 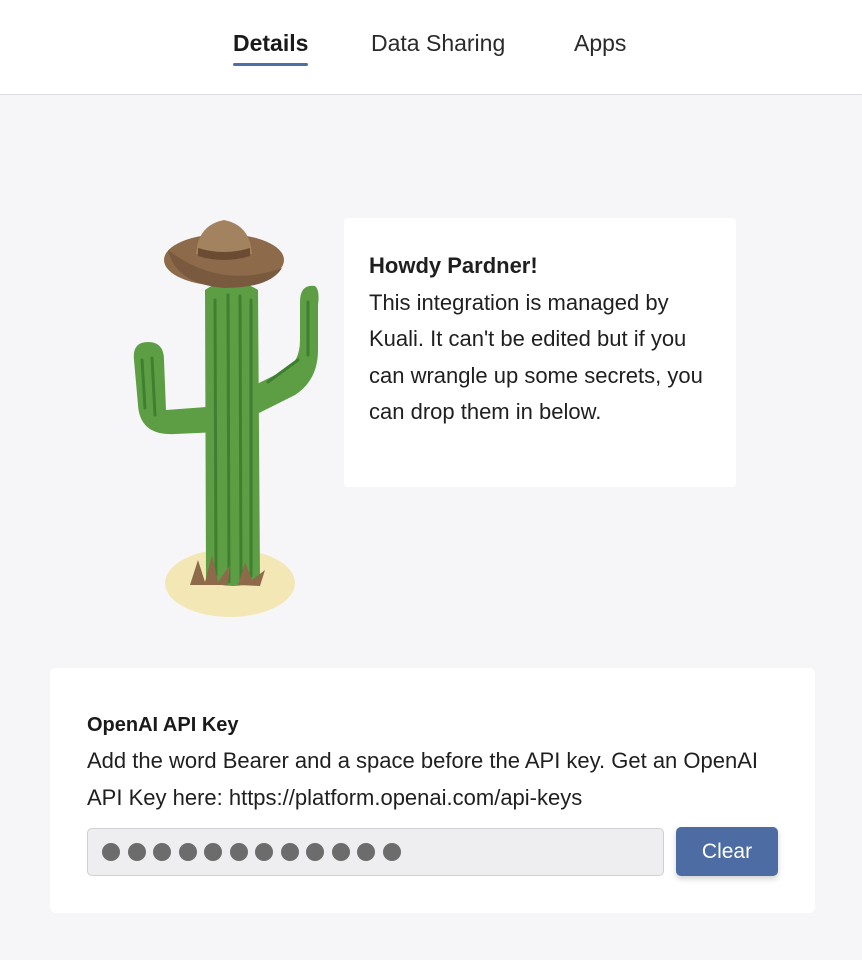 I want to click on top-nav: Details Data Sharing Apps, so click(x=431, y=47).